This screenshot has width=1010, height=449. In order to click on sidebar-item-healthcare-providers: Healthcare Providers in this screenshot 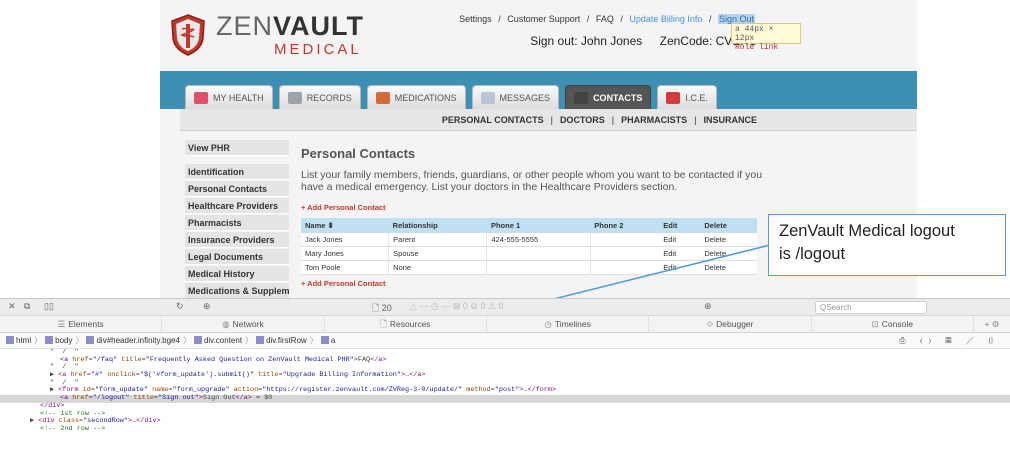, I will do `click(237, 206)`.